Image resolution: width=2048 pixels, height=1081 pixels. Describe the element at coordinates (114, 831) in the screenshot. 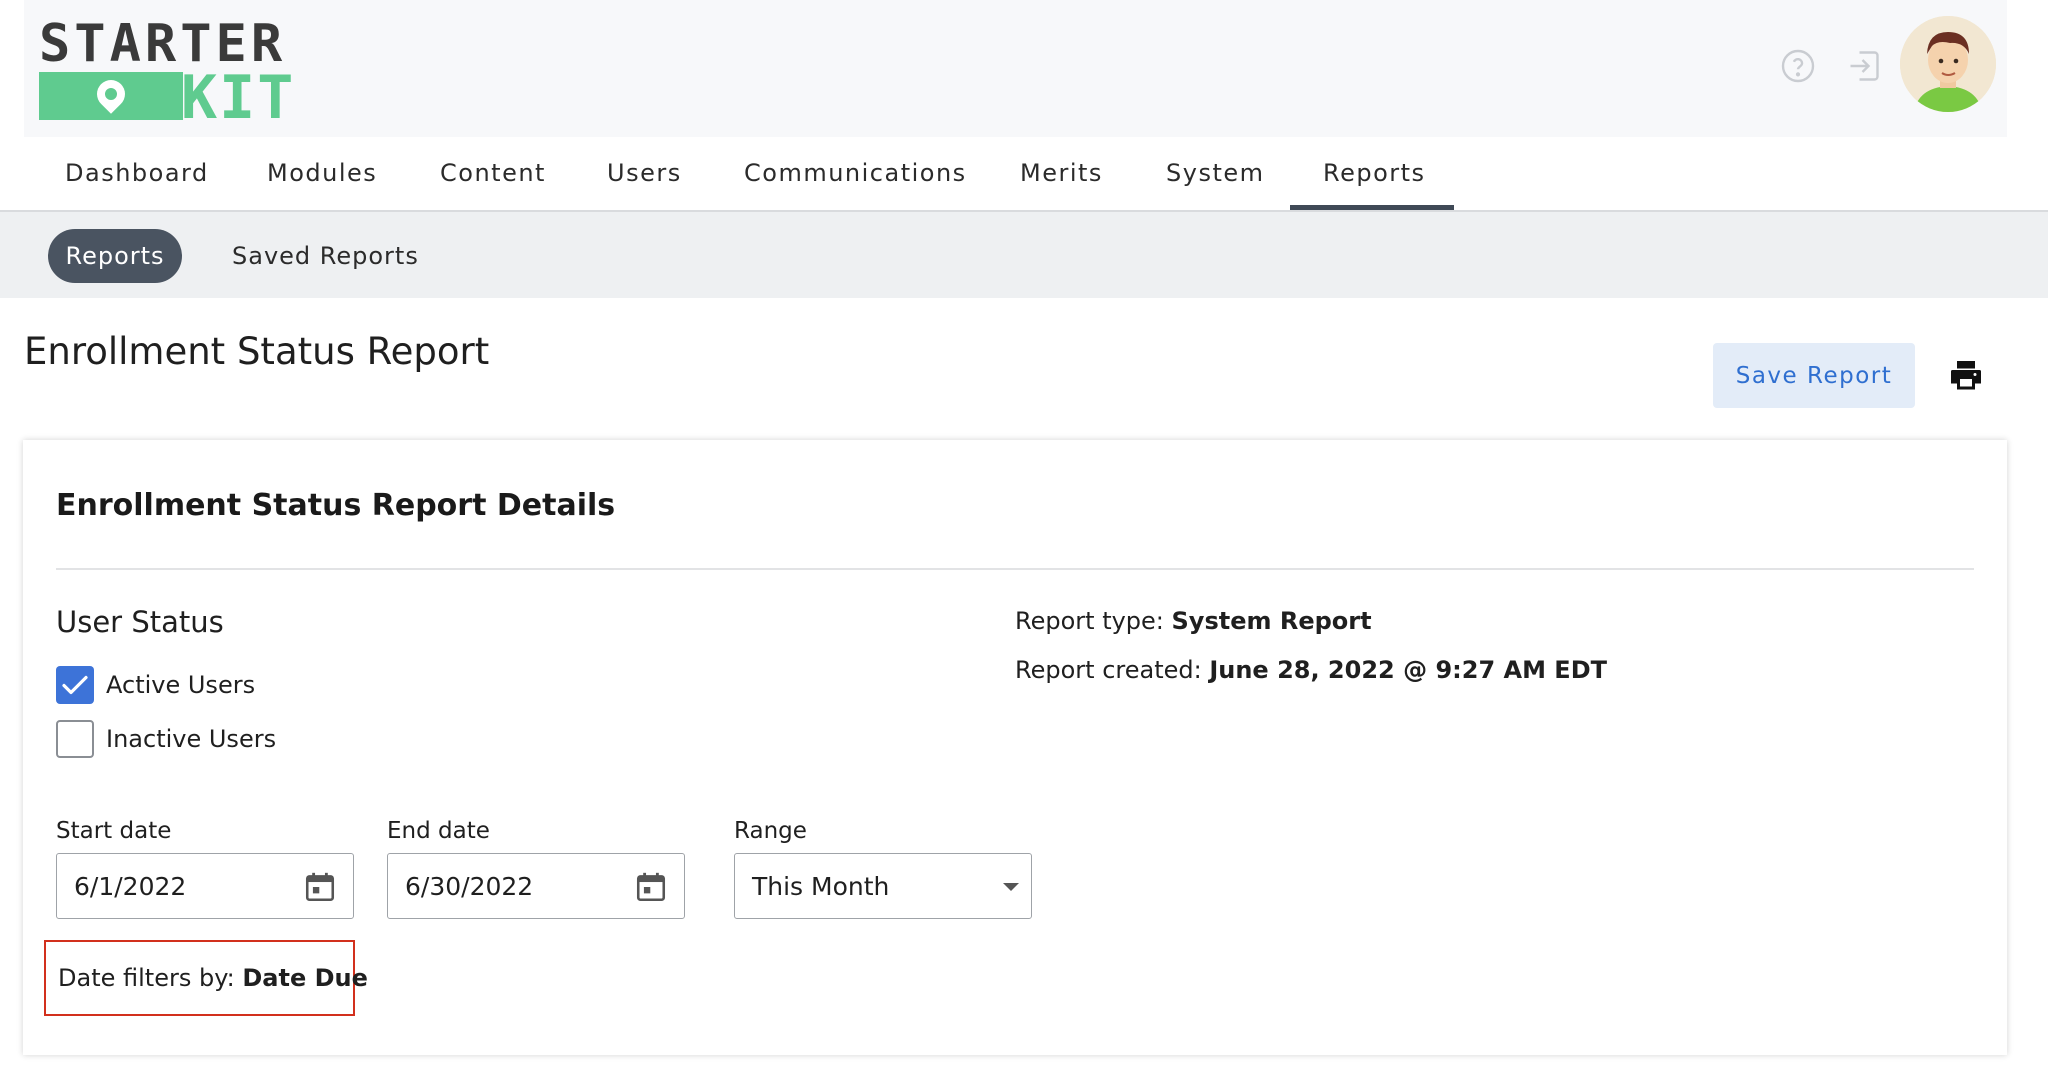

I see `start-date-label: Start date` at that location.